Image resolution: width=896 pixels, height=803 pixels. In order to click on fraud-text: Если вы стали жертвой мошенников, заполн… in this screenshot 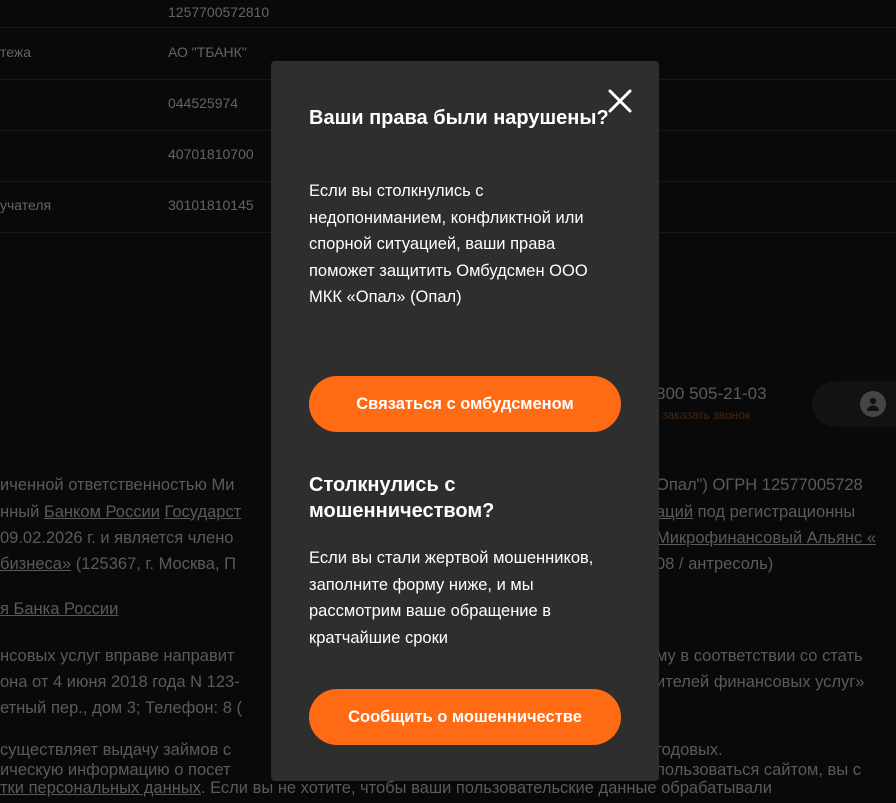, I will do `click(451, 598)`.